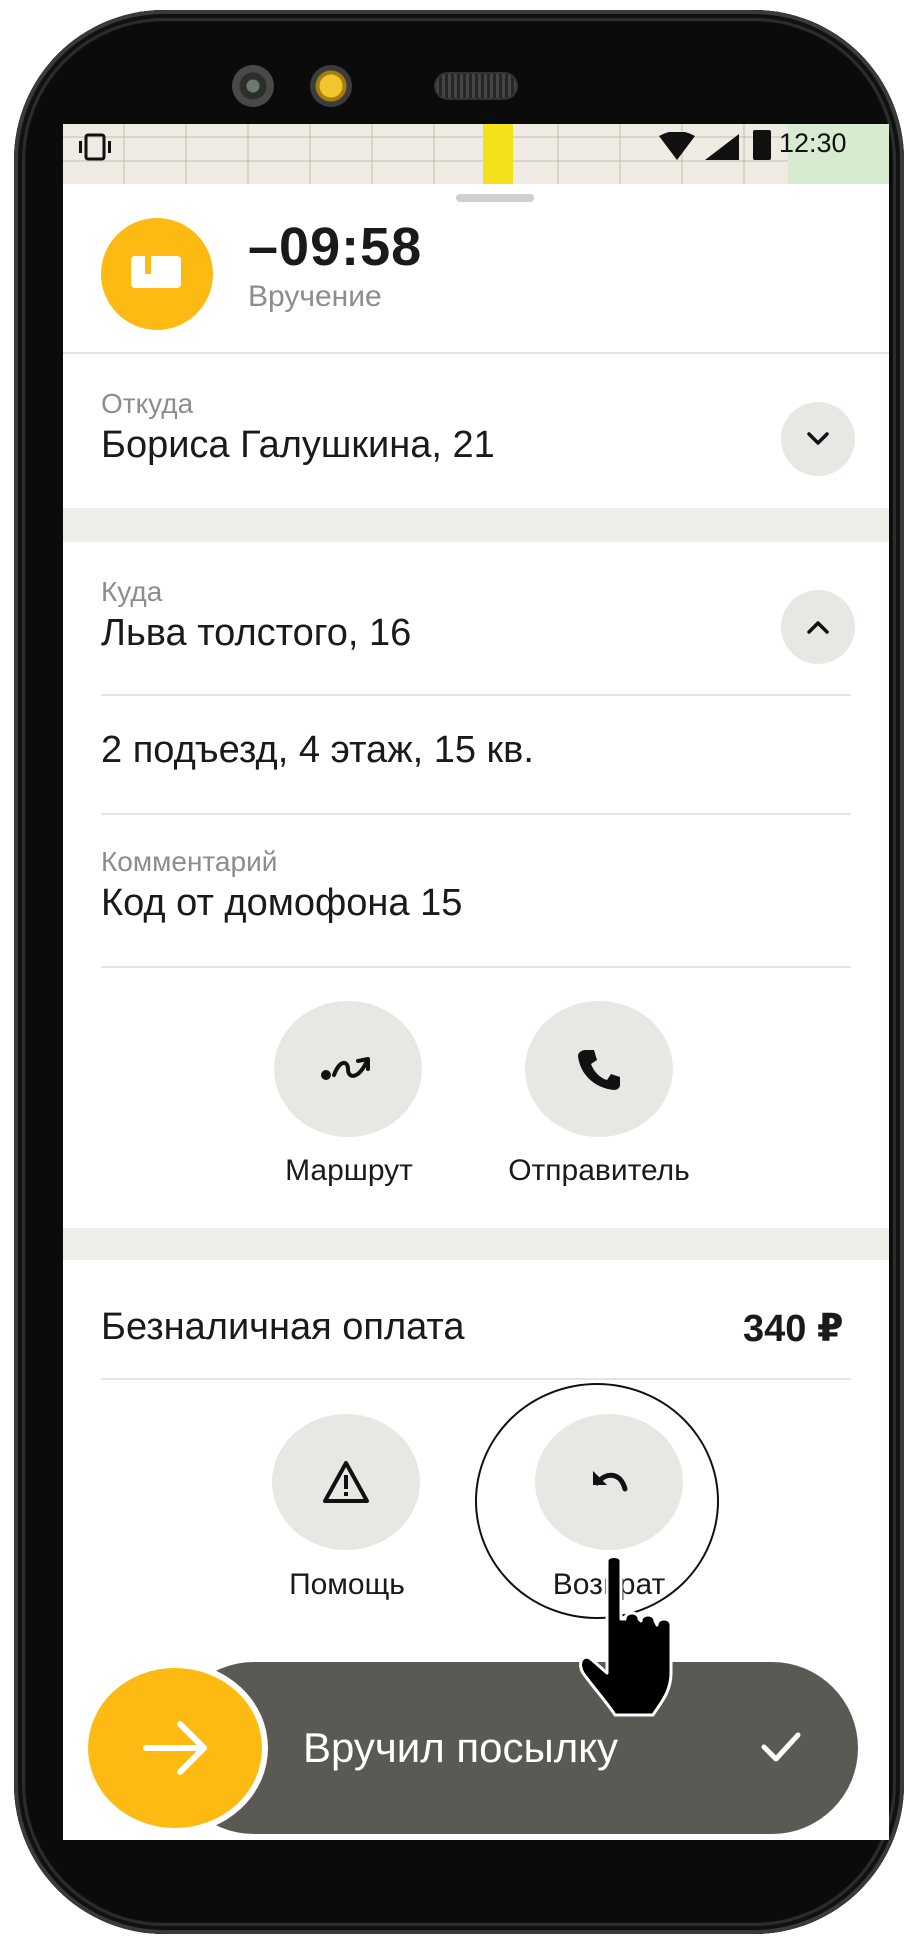 The image size is (918, 1940). I want to click on box-glyph, so click(156, 272).